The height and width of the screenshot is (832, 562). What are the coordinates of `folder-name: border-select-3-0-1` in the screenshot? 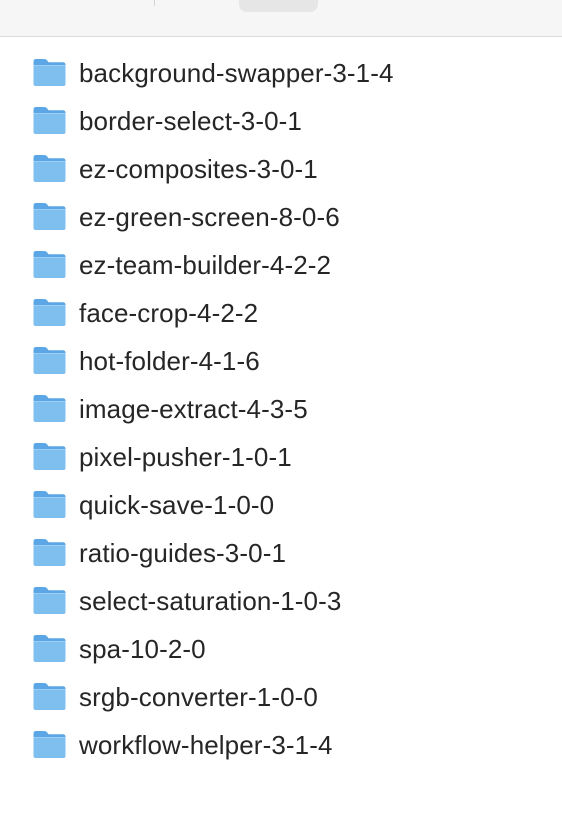 It's located at (190, 121).